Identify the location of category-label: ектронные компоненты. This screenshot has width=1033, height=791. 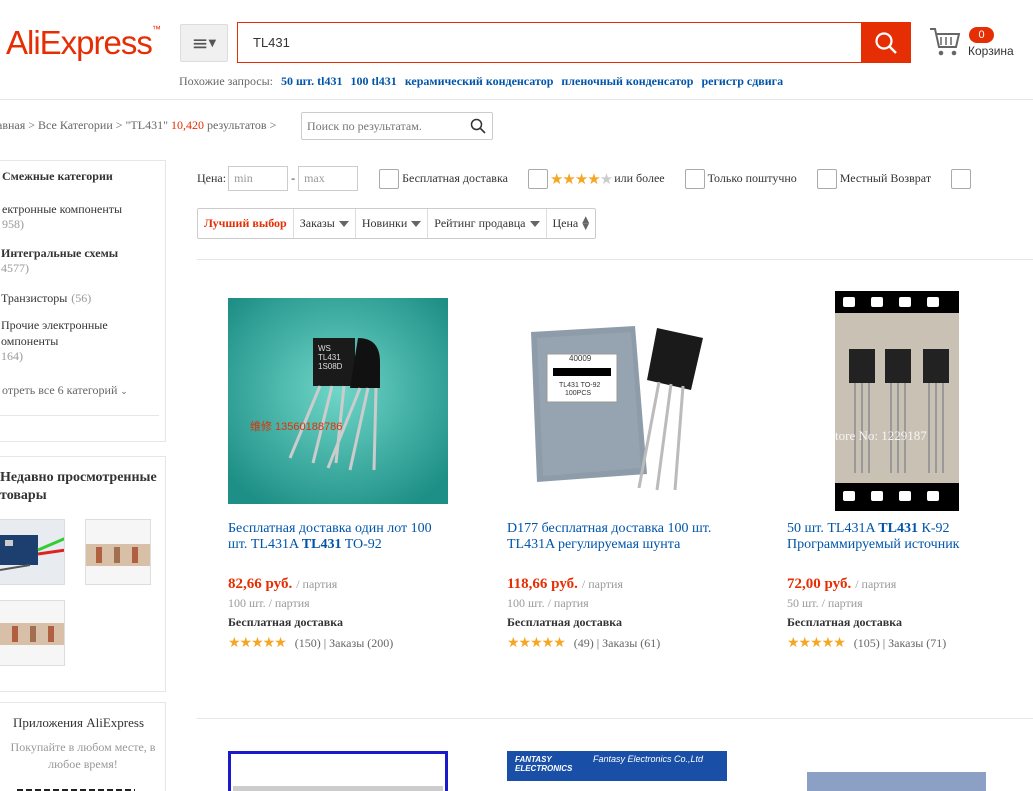
(62, 209).